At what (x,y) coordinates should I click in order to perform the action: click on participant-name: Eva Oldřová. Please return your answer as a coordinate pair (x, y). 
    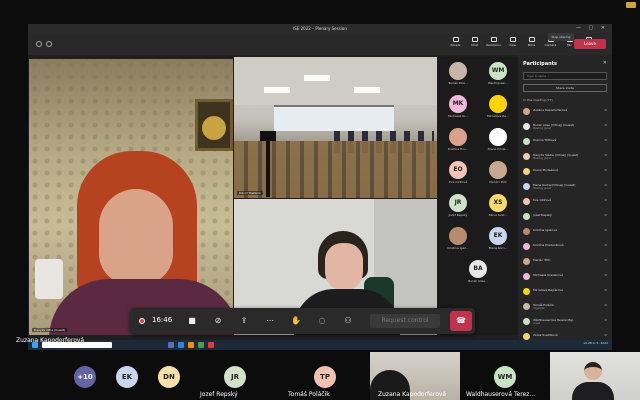
    Looking at the image, I should click on (458, 182).